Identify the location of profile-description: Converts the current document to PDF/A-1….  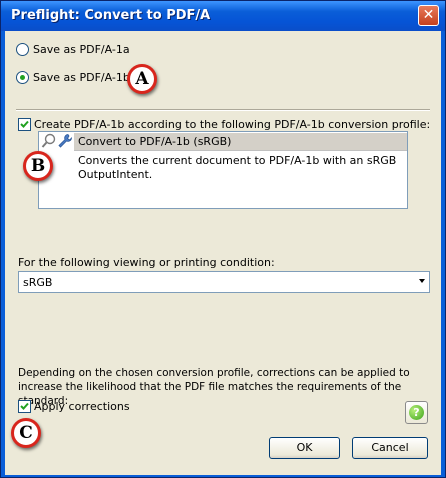
(237, 167).